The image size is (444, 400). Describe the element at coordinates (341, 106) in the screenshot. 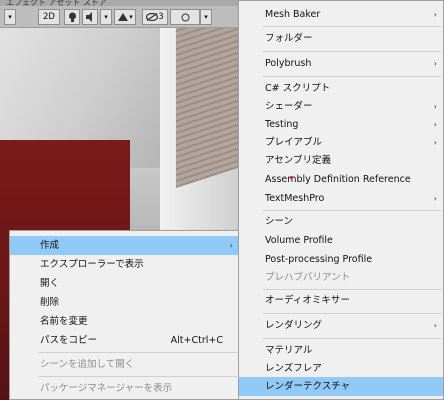

I see `menu-item-shader: シェーダー ›` at that location.